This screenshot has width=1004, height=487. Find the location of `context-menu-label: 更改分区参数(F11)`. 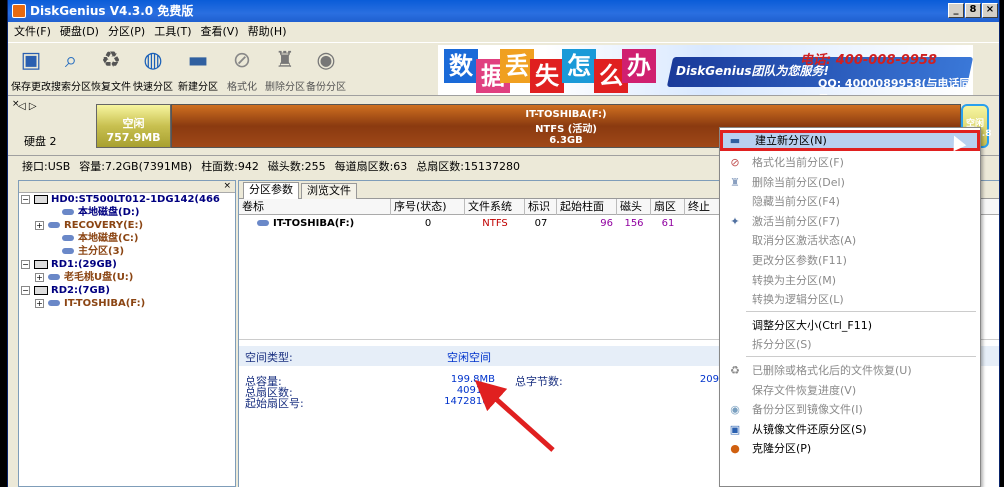

context-menu-label: 更改分区参数(F11) is located at coordinates (799, 260).